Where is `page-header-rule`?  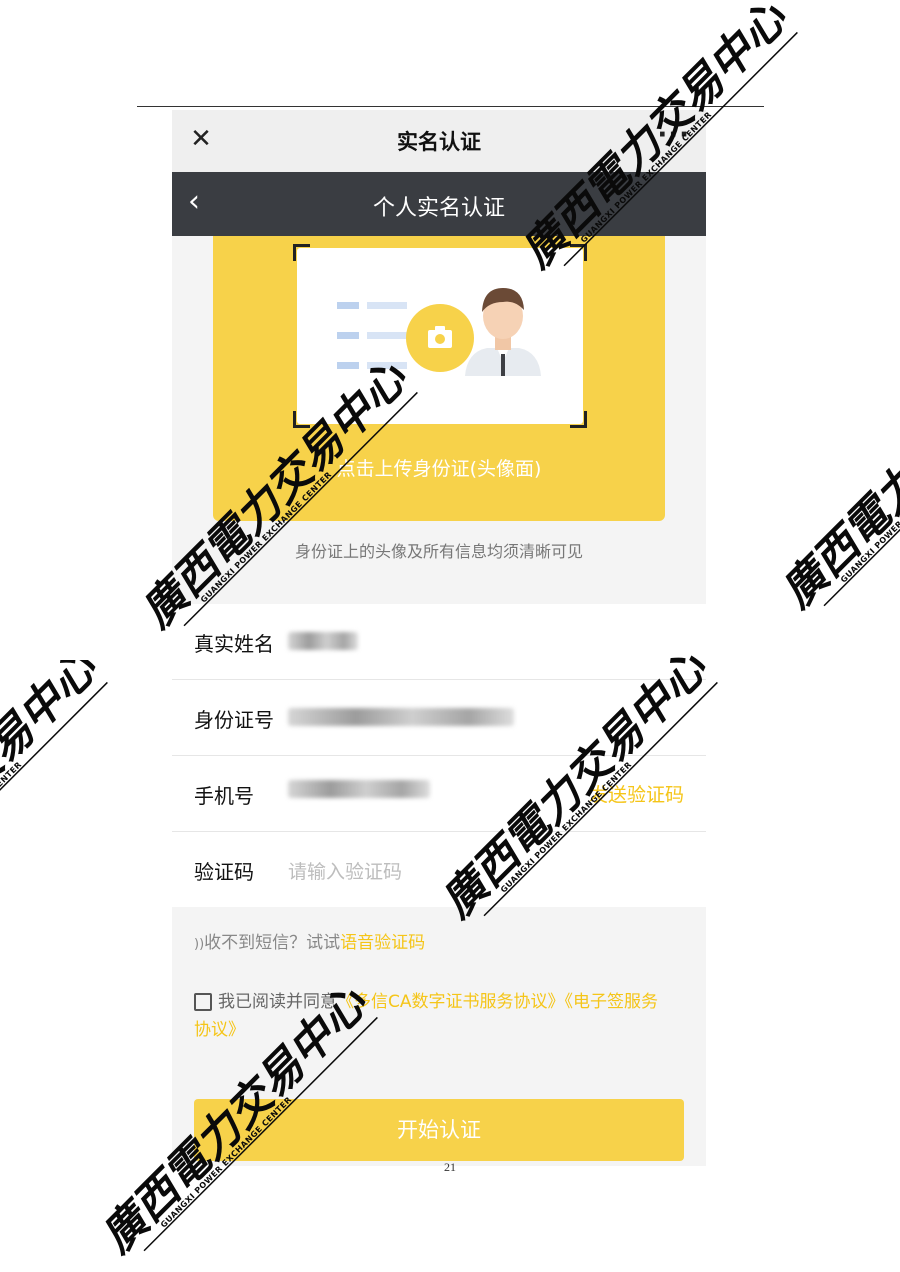
page-header-rule is located at coordinates (450, 106).